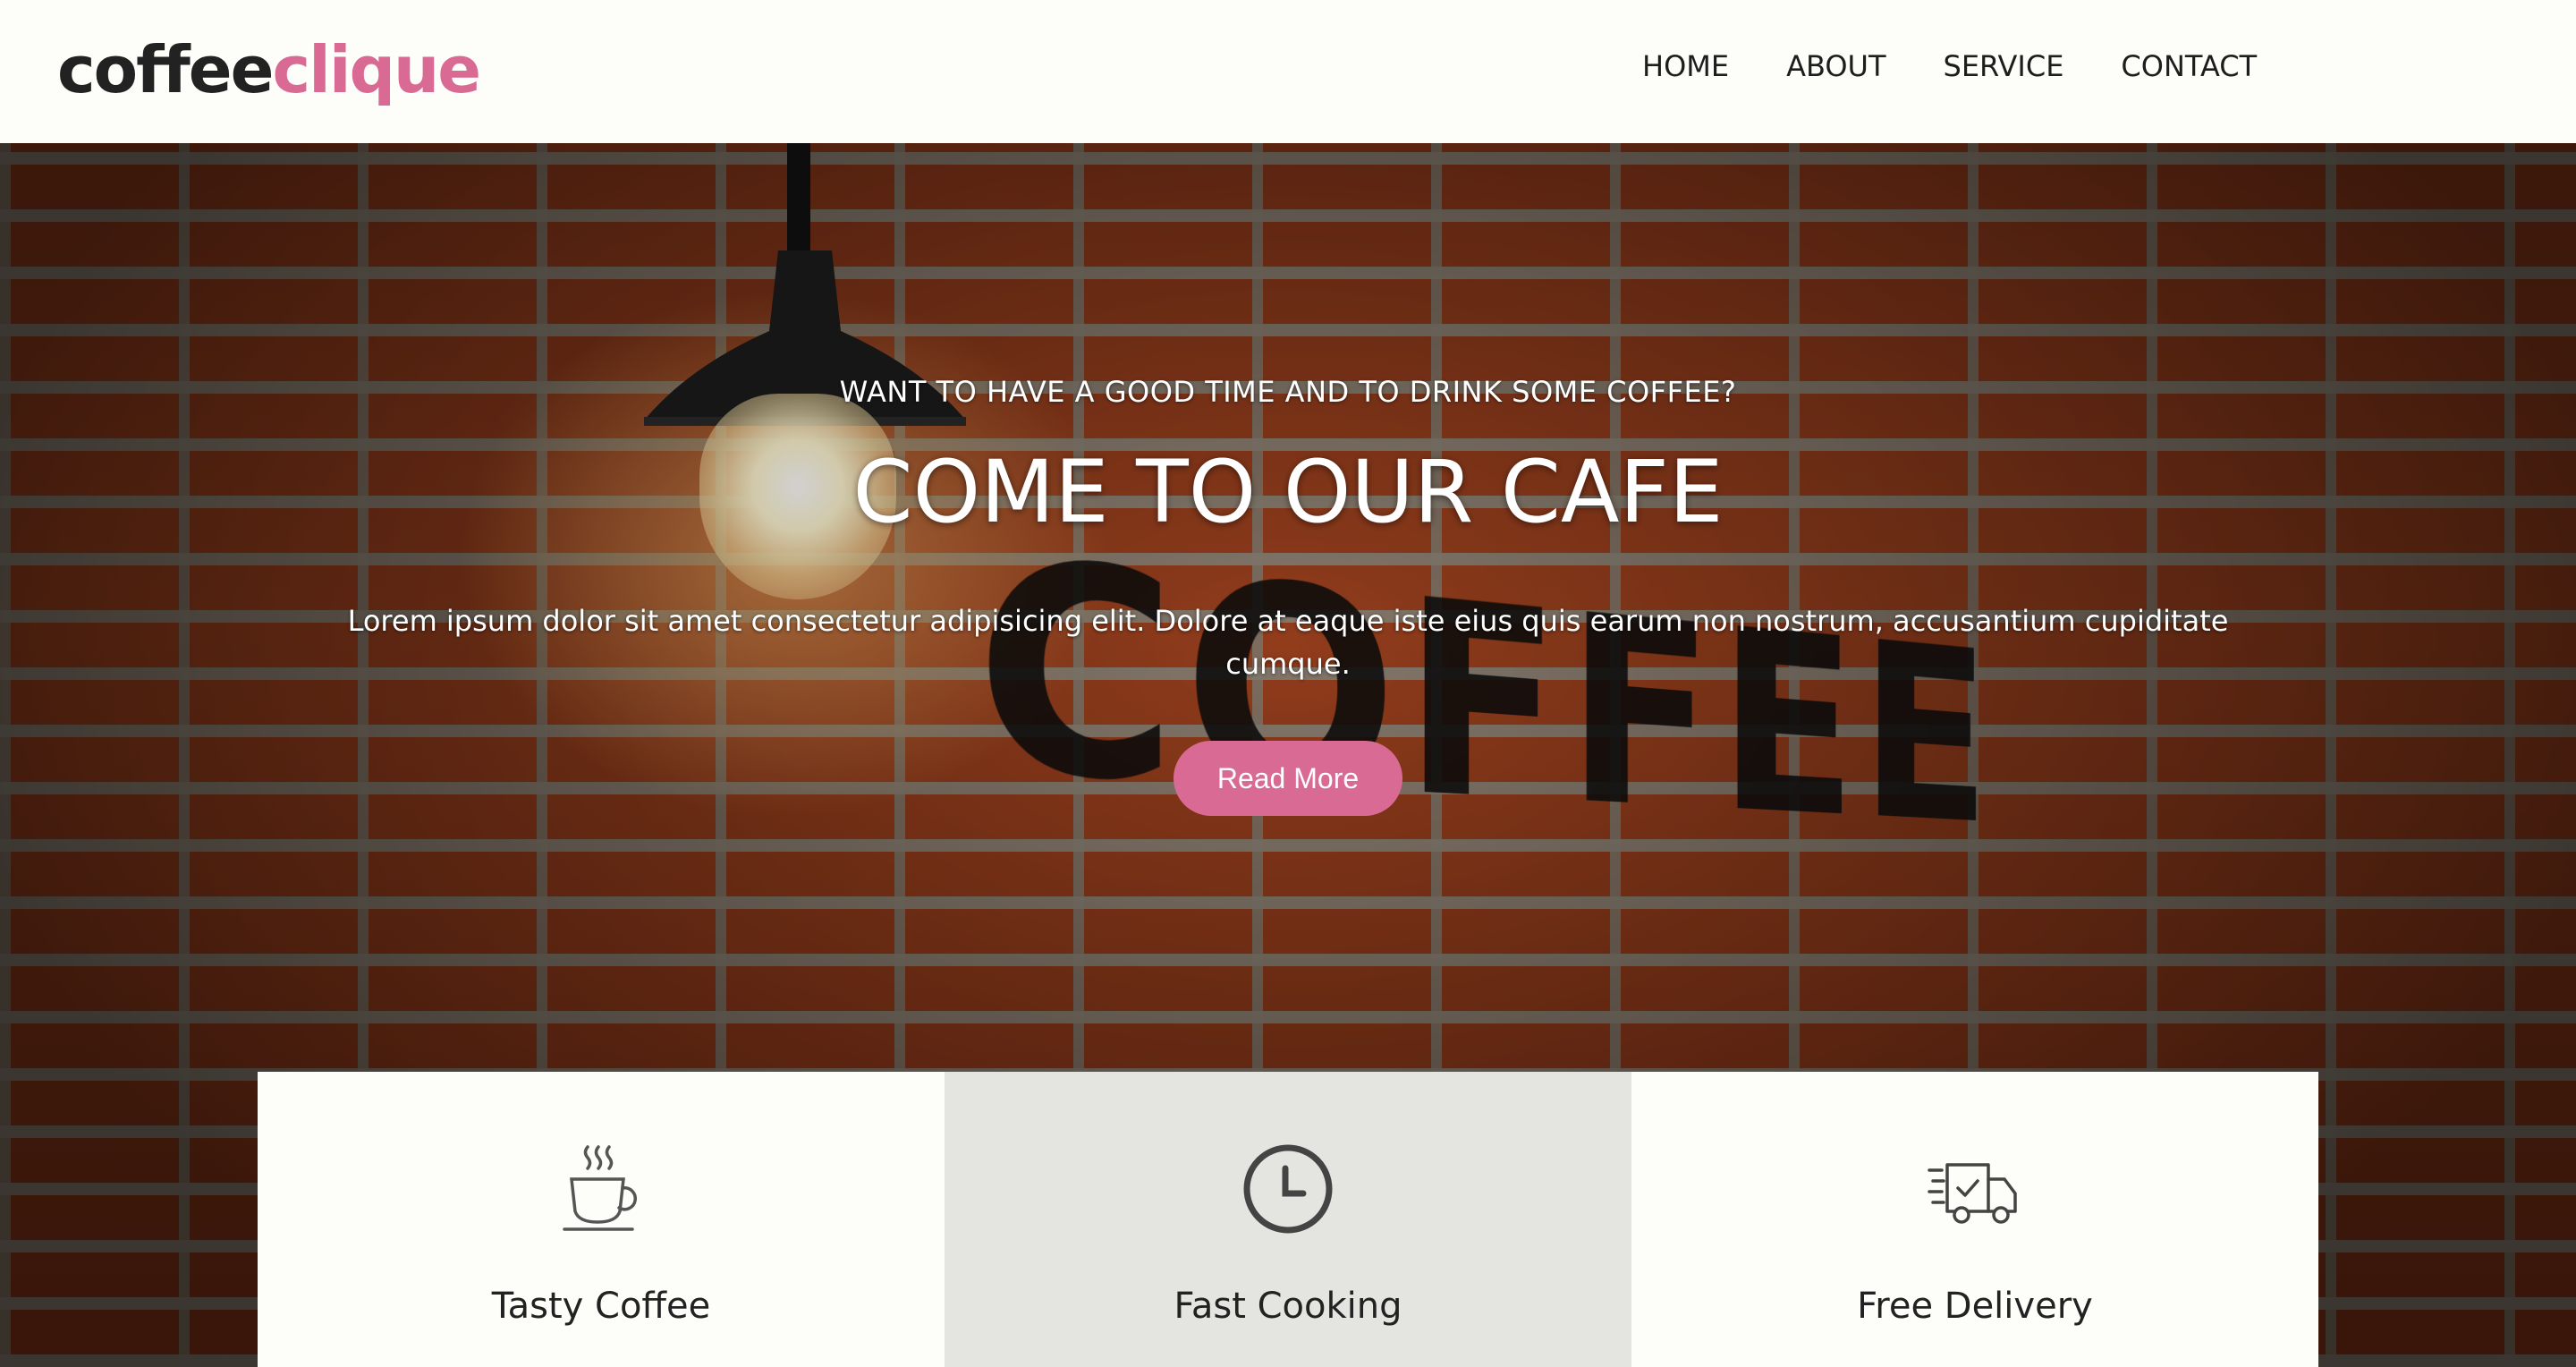 Image resolution: width=2576 pixels, height=1367 pixels. I want to click on site-header: coffeeclique HOME ABOUT SERVICE CONTACT, so click(1288, 71).